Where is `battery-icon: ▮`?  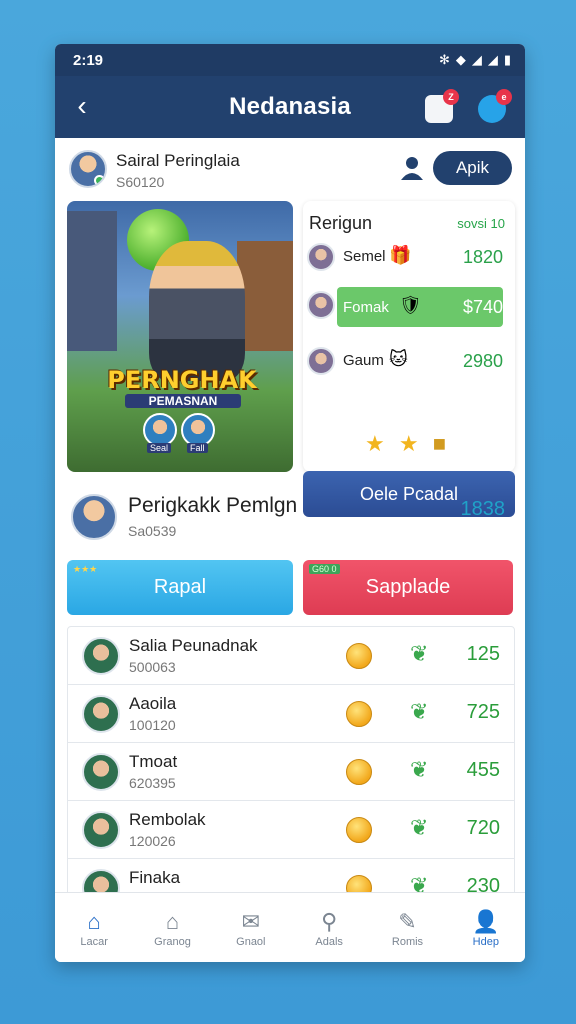
battery-icon: ▮ is located at coordinates (507, 59).